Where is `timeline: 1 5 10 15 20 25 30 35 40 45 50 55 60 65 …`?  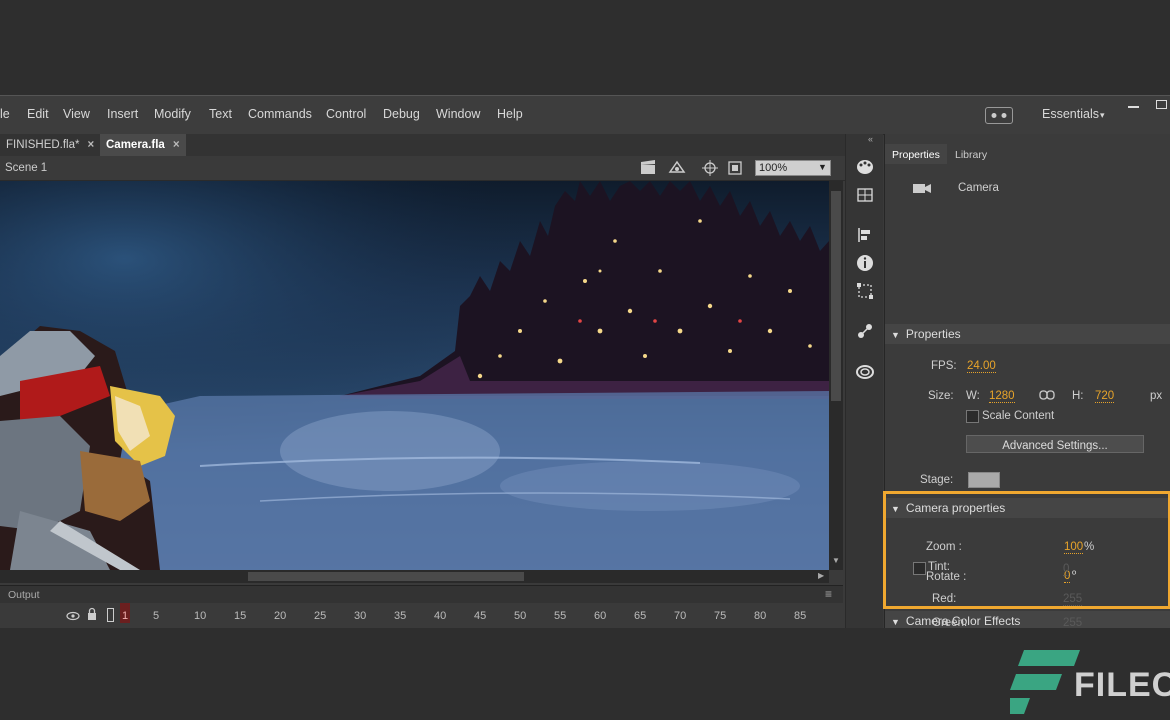
timeline: 1 5 10 15 20 25 30 35 40 45 50 55 60 65 … is located at coordinates (421, 615).